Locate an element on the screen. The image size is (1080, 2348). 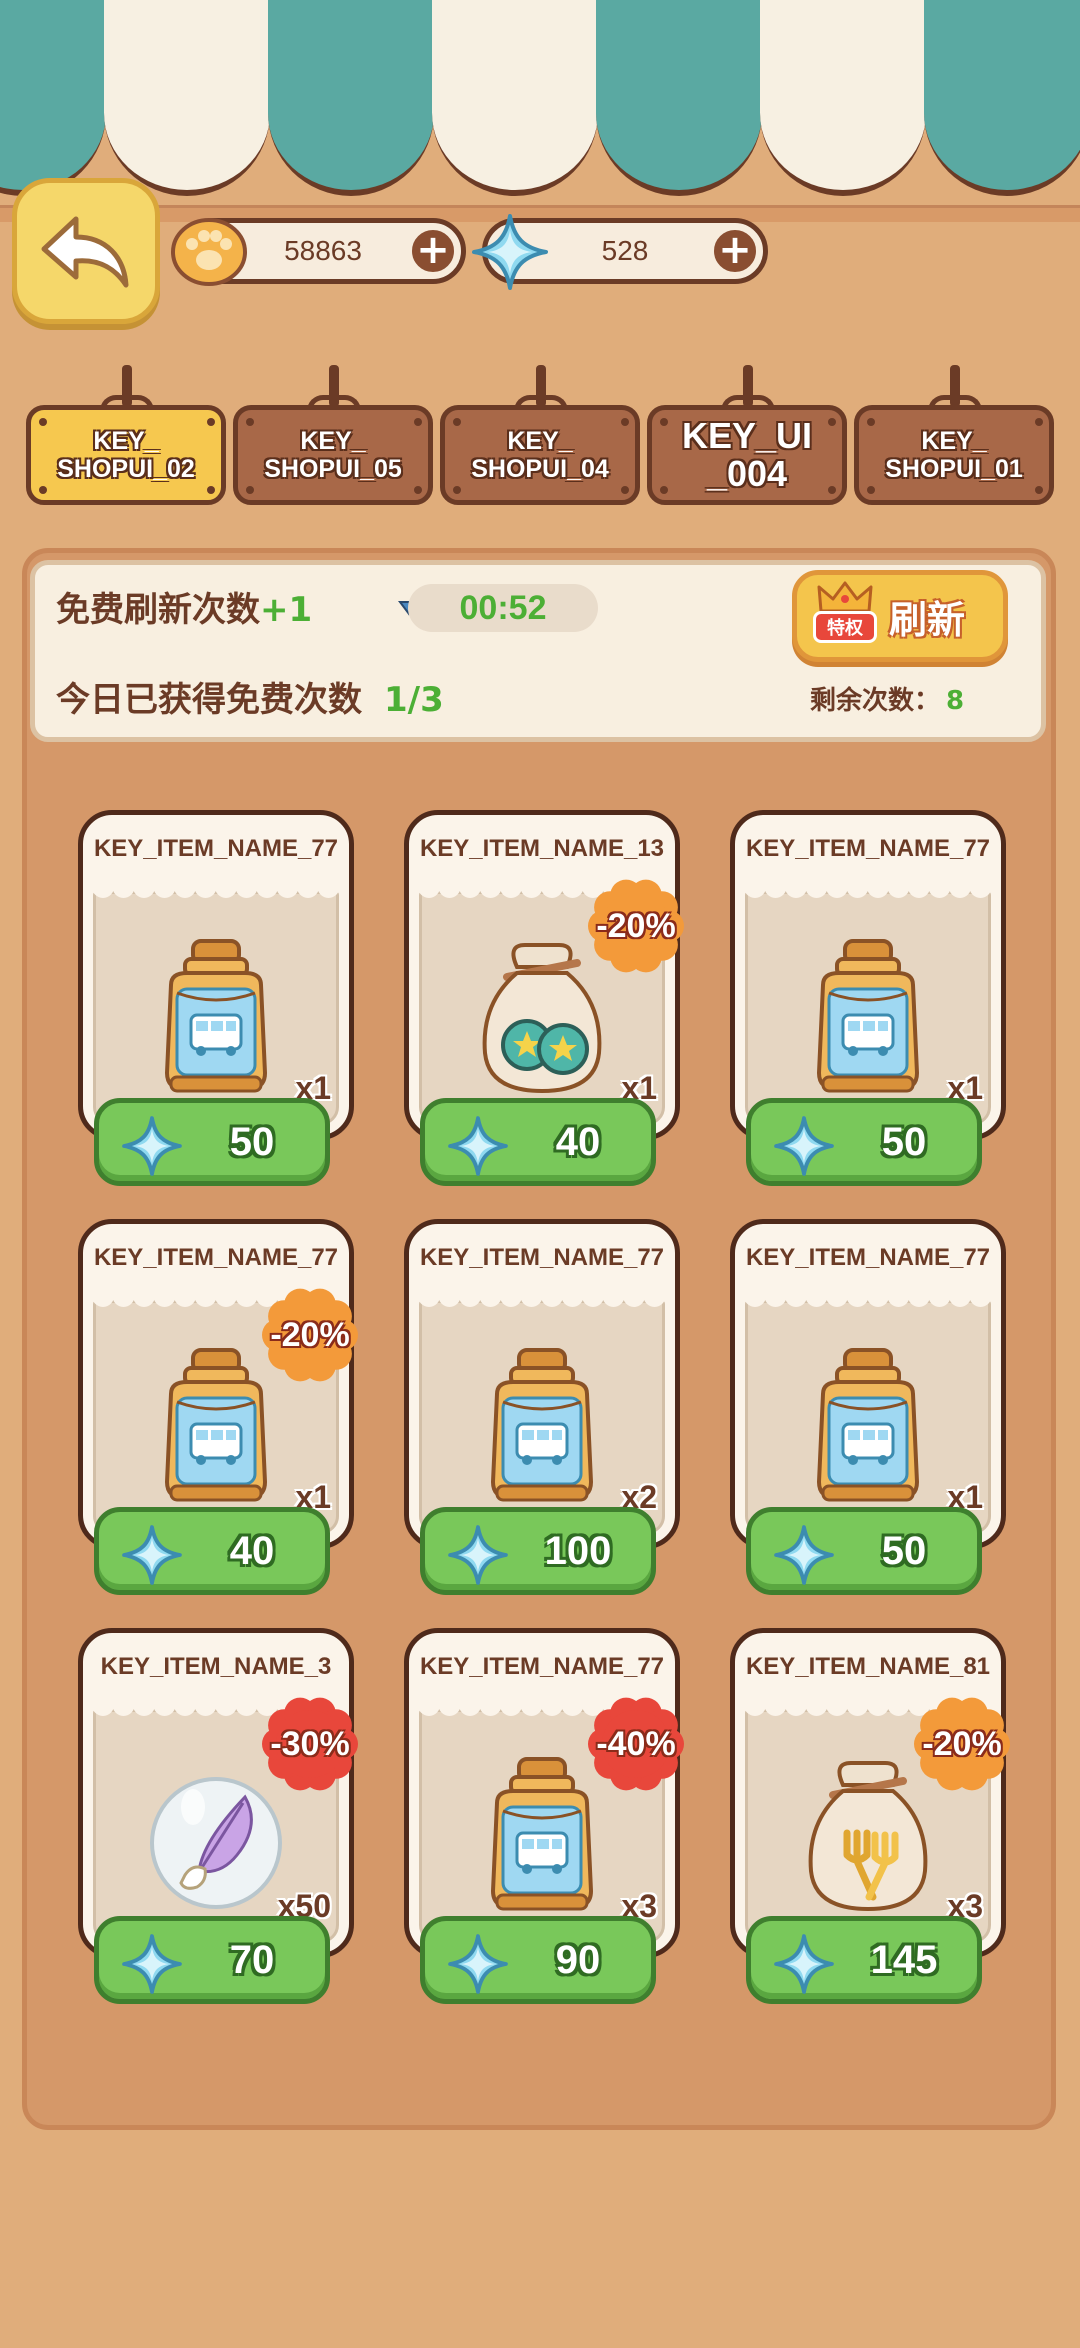
back-button is located at coordinates (86, 251).